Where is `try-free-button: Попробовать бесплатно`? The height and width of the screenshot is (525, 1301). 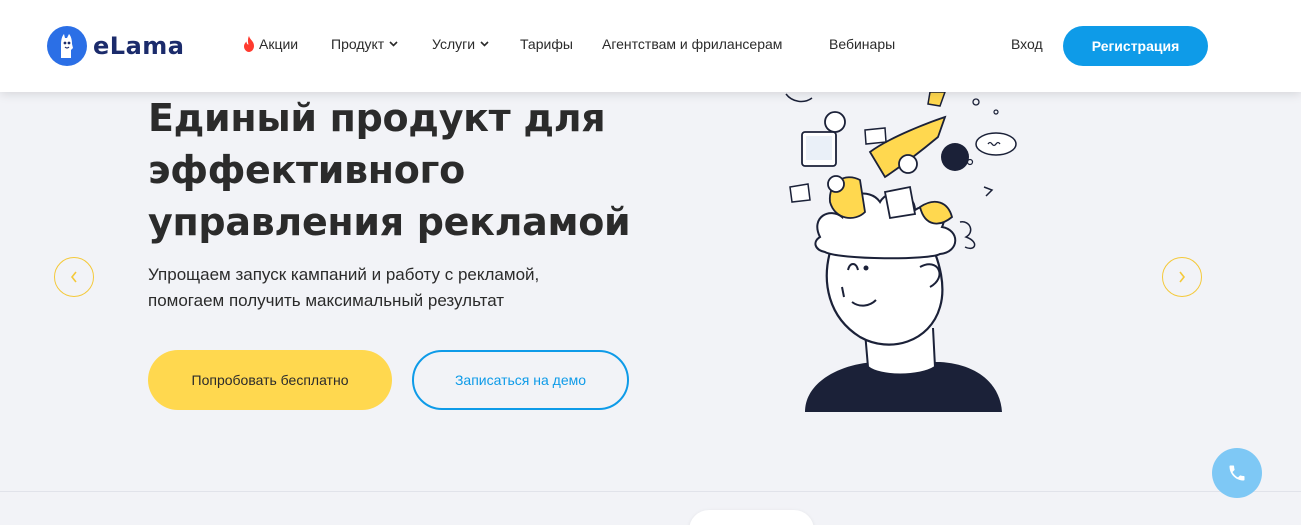 try-free-button: Попробовать бесплатно is located at coordinates (270, 380).